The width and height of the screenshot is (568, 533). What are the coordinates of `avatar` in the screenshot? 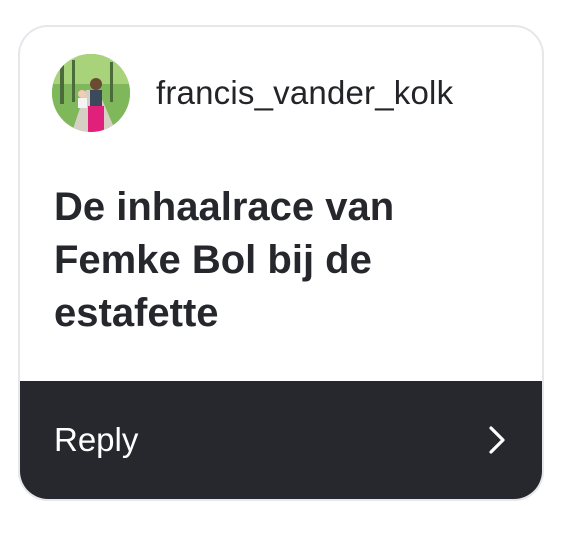 It's located at (91, 93).